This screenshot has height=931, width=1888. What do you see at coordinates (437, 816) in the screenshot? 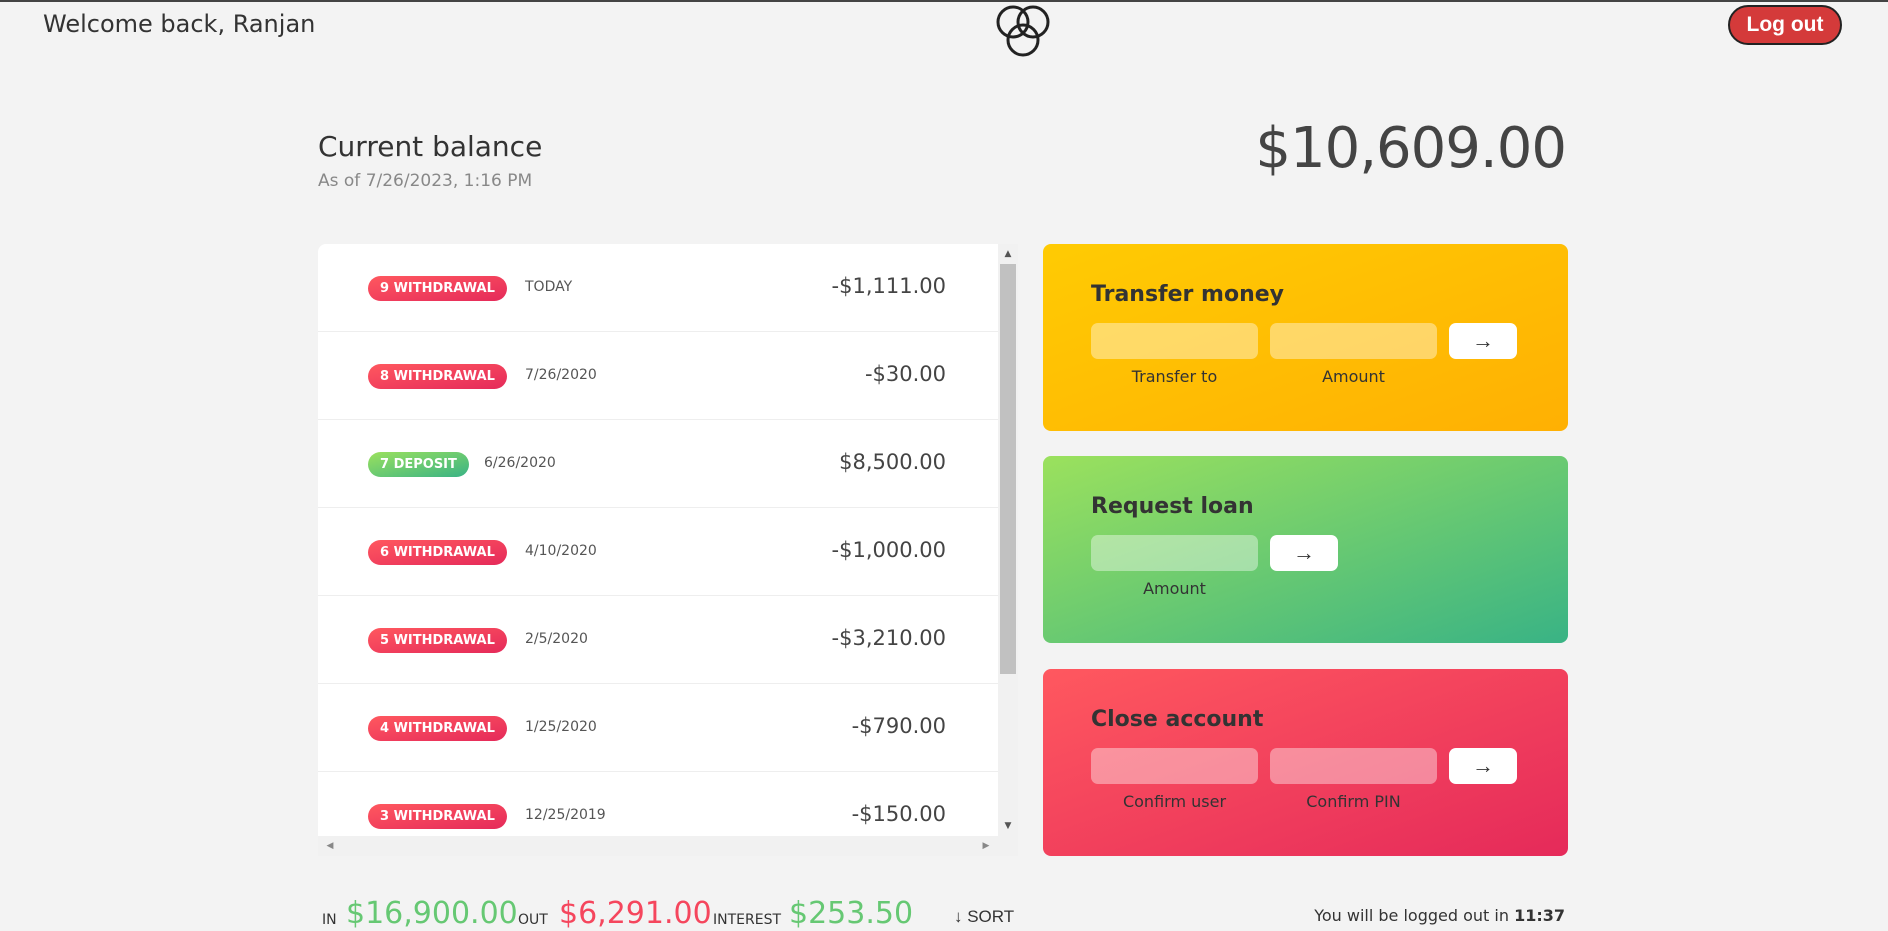
I see `movement-type-badge: 3 WITHDRAWAL` at bounding box center [437, 816].